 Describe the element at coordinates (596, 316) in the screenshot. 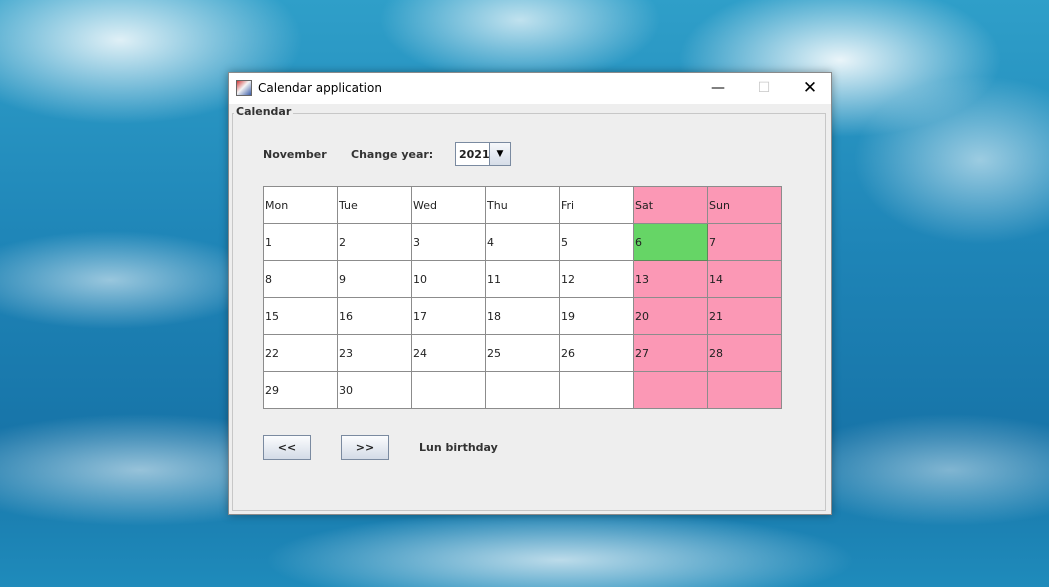

I see `day-cell: 19` at that location.